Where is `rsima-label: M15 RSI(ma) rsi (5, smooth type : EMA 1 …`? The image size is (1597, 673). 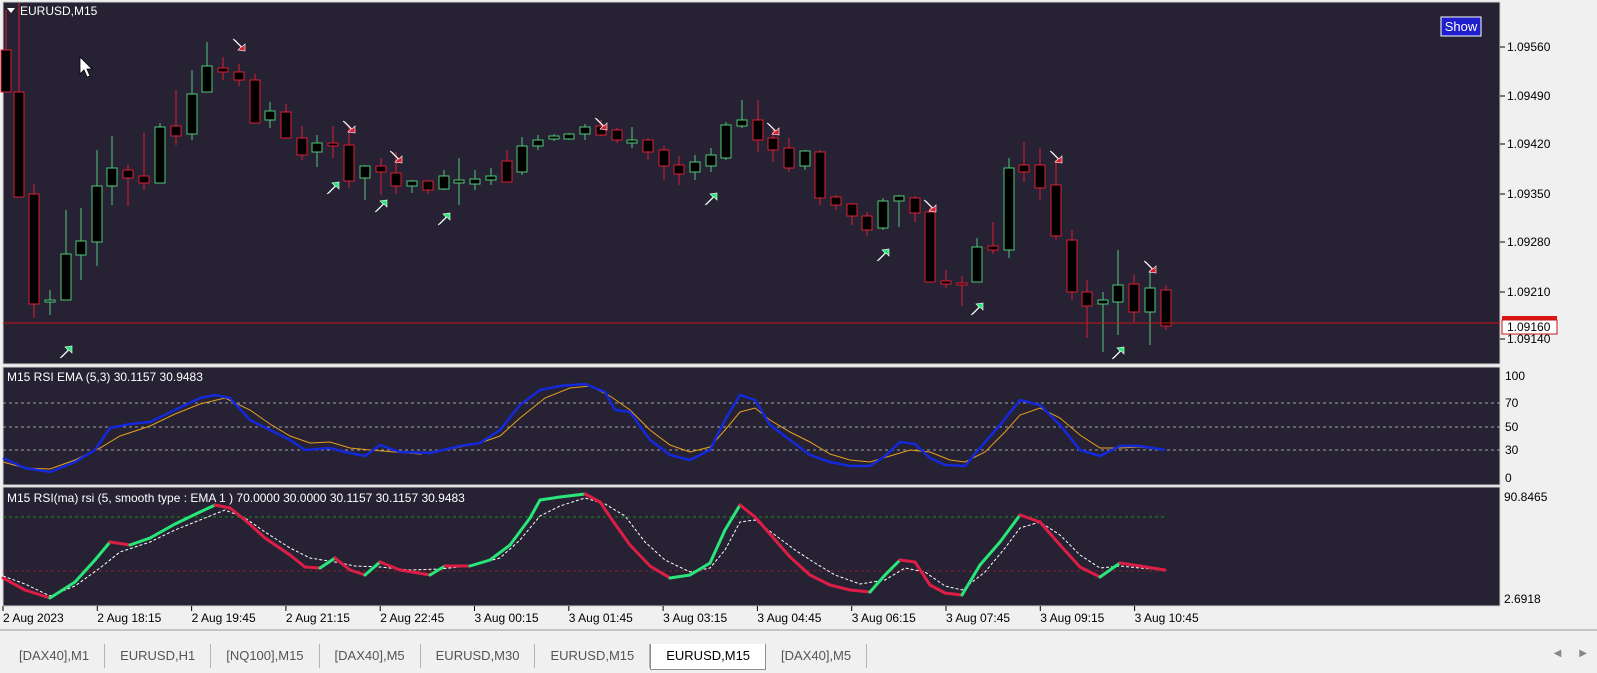
rsima-label: M15 RSI(ma) rsi (5, smooth type : EMA 1 … is located at coordinates (236, 498).